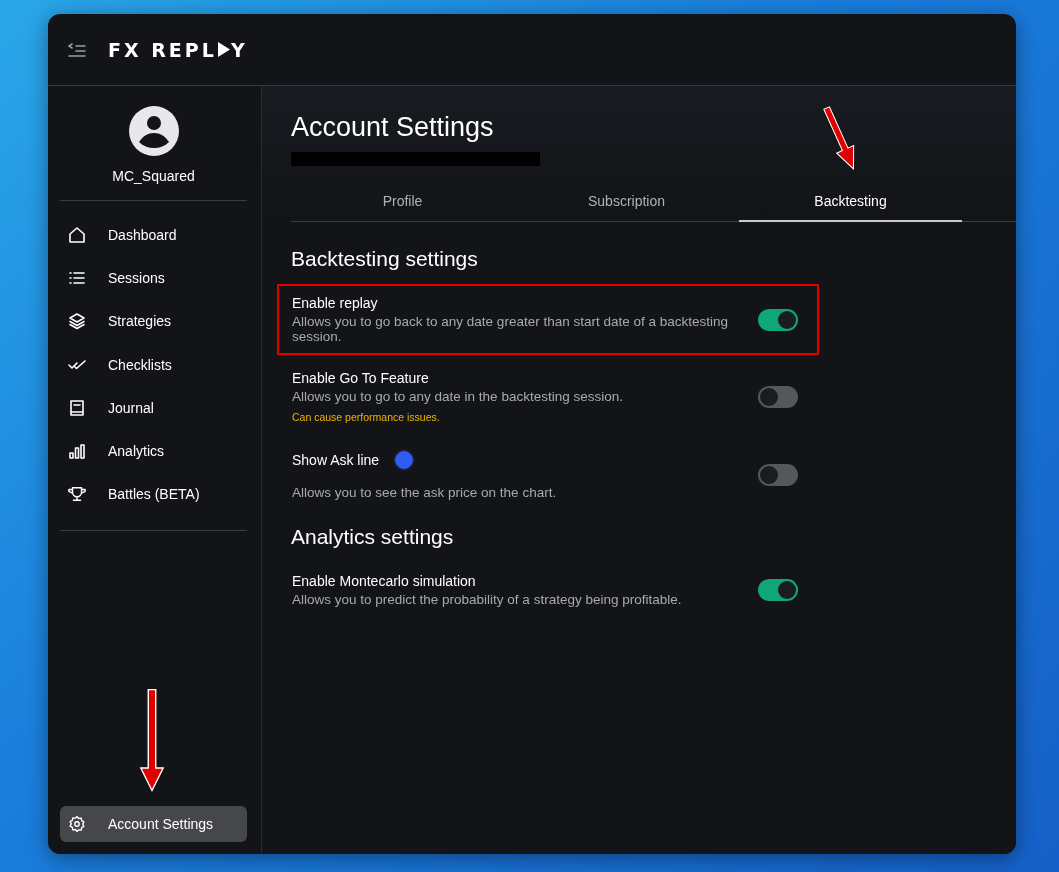 The width and height of the screenshot is (1059, 872). What do you see at coordinates (77, 451) in the screenshot?
I see `bar-chart-icon` at bounding box center [77, 451].